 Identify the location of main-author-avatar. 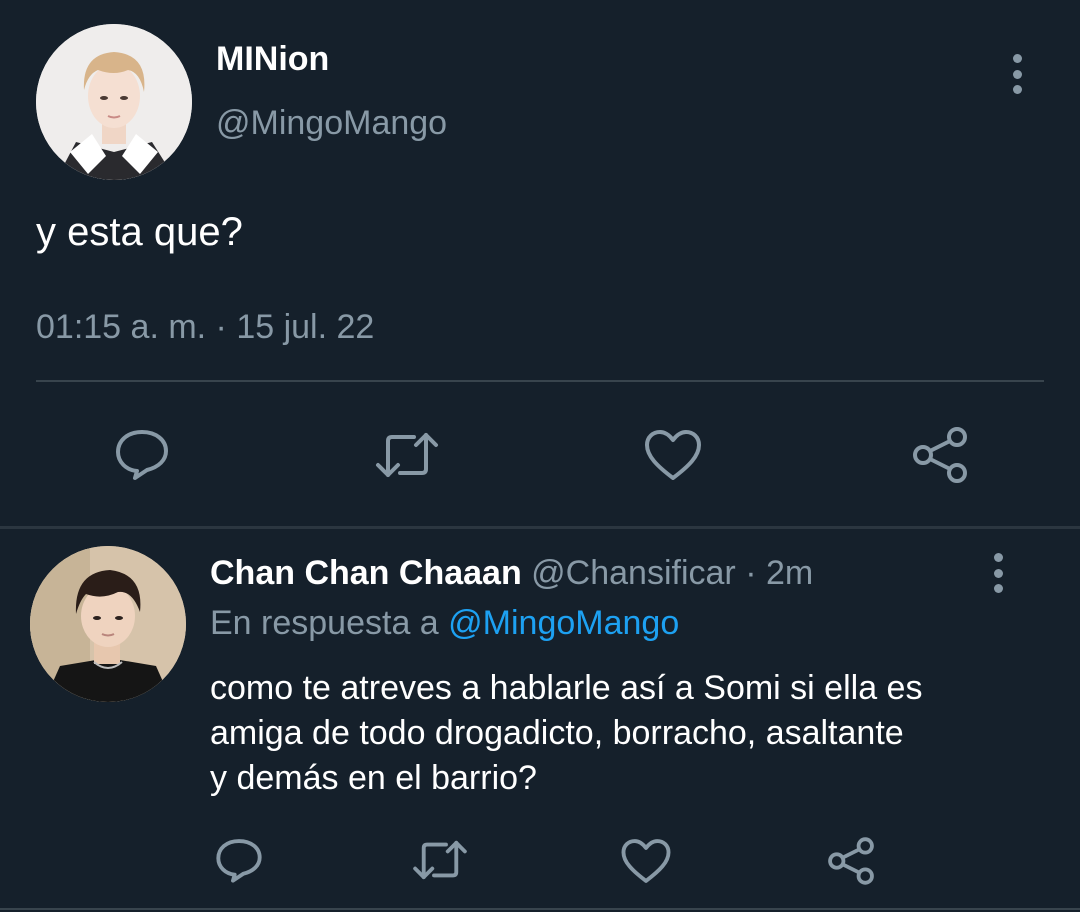
(114, 102).